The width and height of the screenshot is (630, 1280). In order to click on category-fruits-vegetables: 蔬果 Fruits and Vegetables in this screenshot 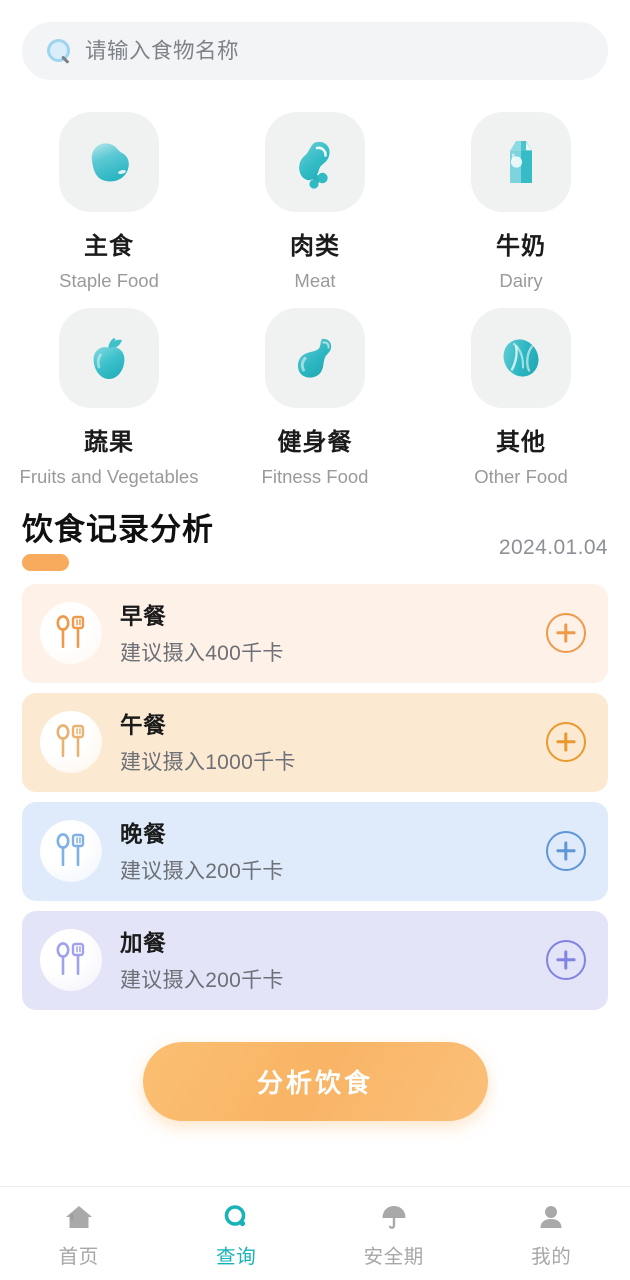, I will do `click(109, 390)`.